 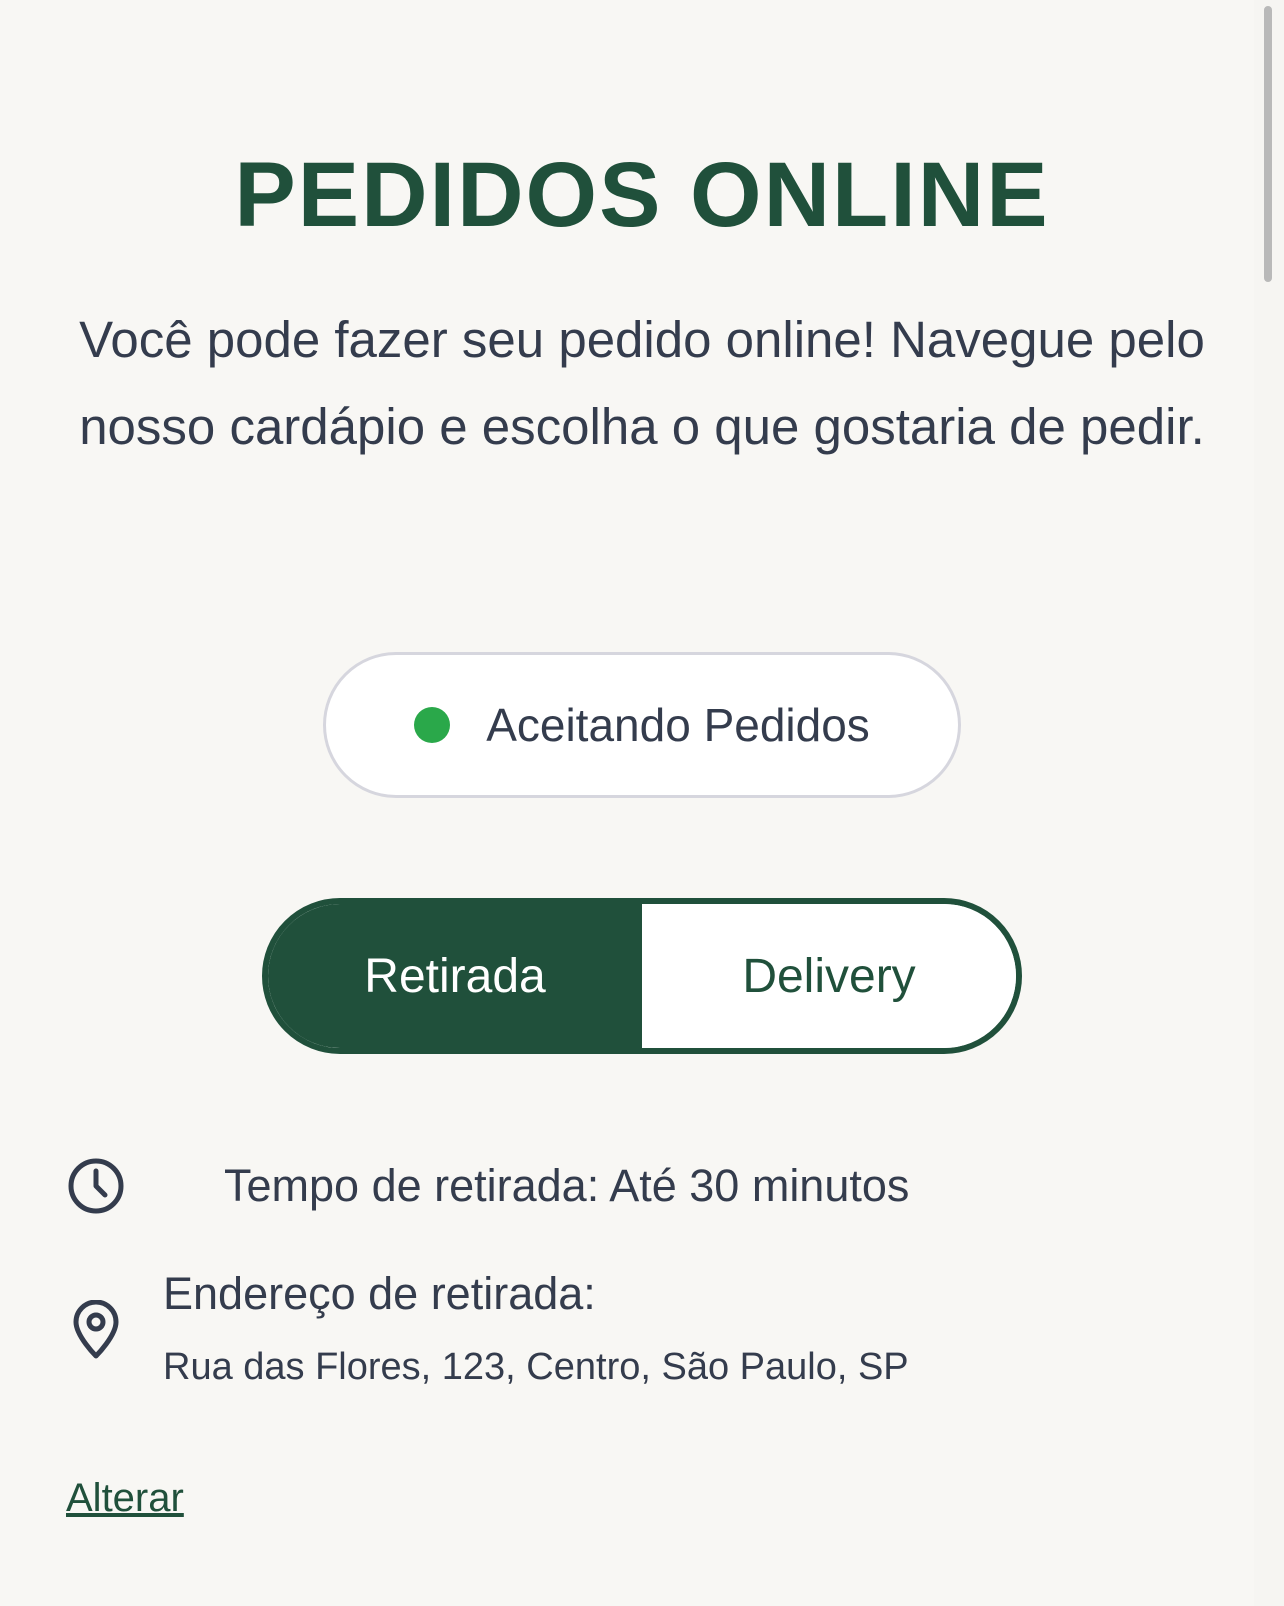 I want to click on clock-icon, so click(x=96, y=1186).